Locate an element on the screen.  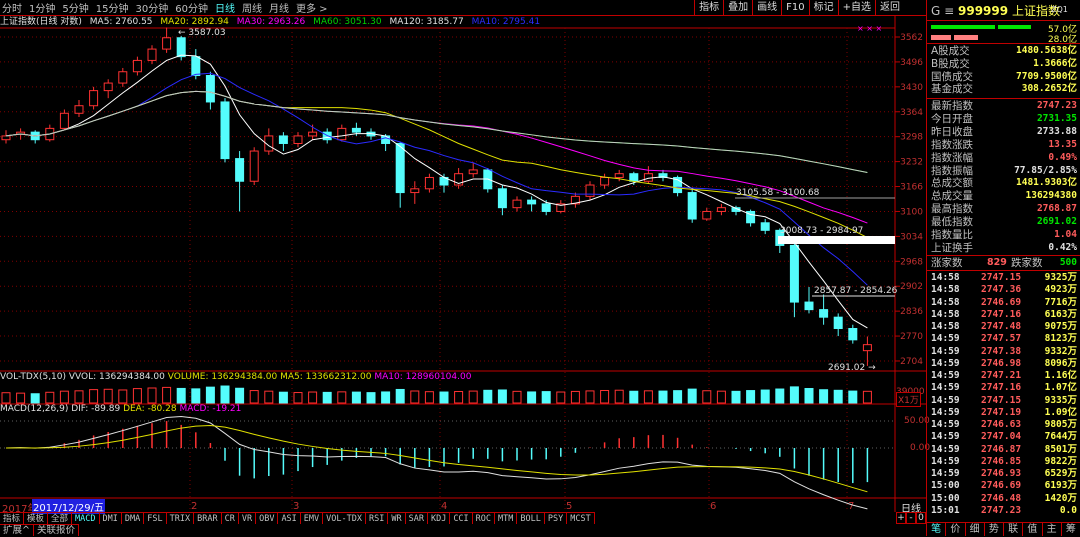
tick-volume: 1.07亿 is located at coordinates (1060, 388).